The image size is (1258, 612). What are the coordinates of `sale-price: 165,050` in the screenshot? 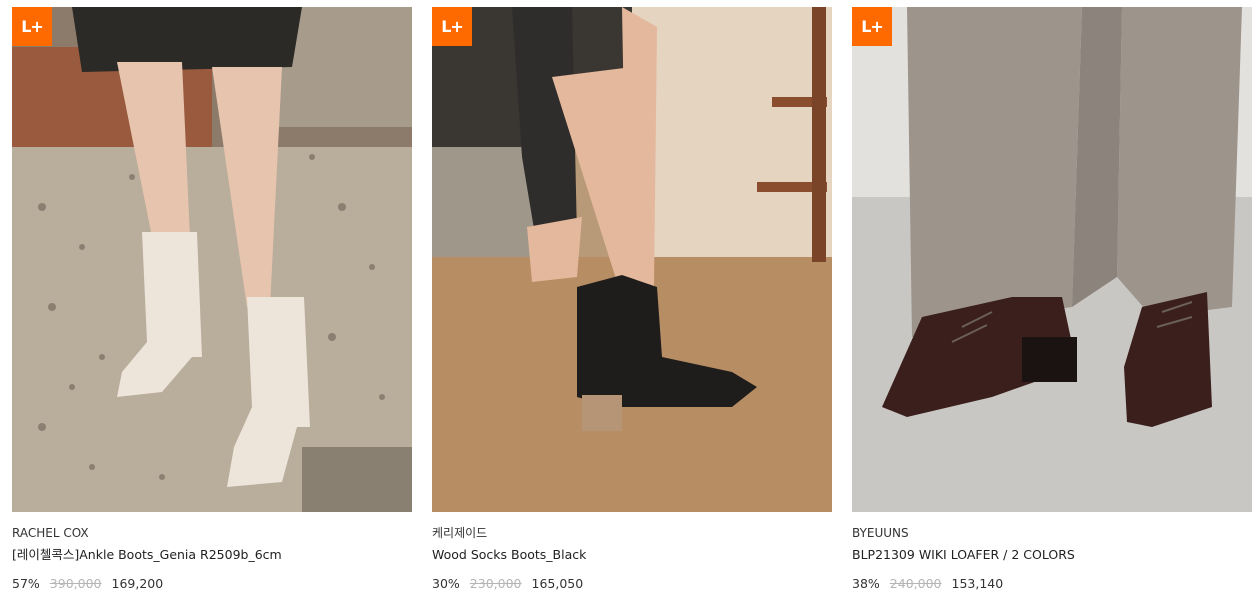 It's located at (557, 583).